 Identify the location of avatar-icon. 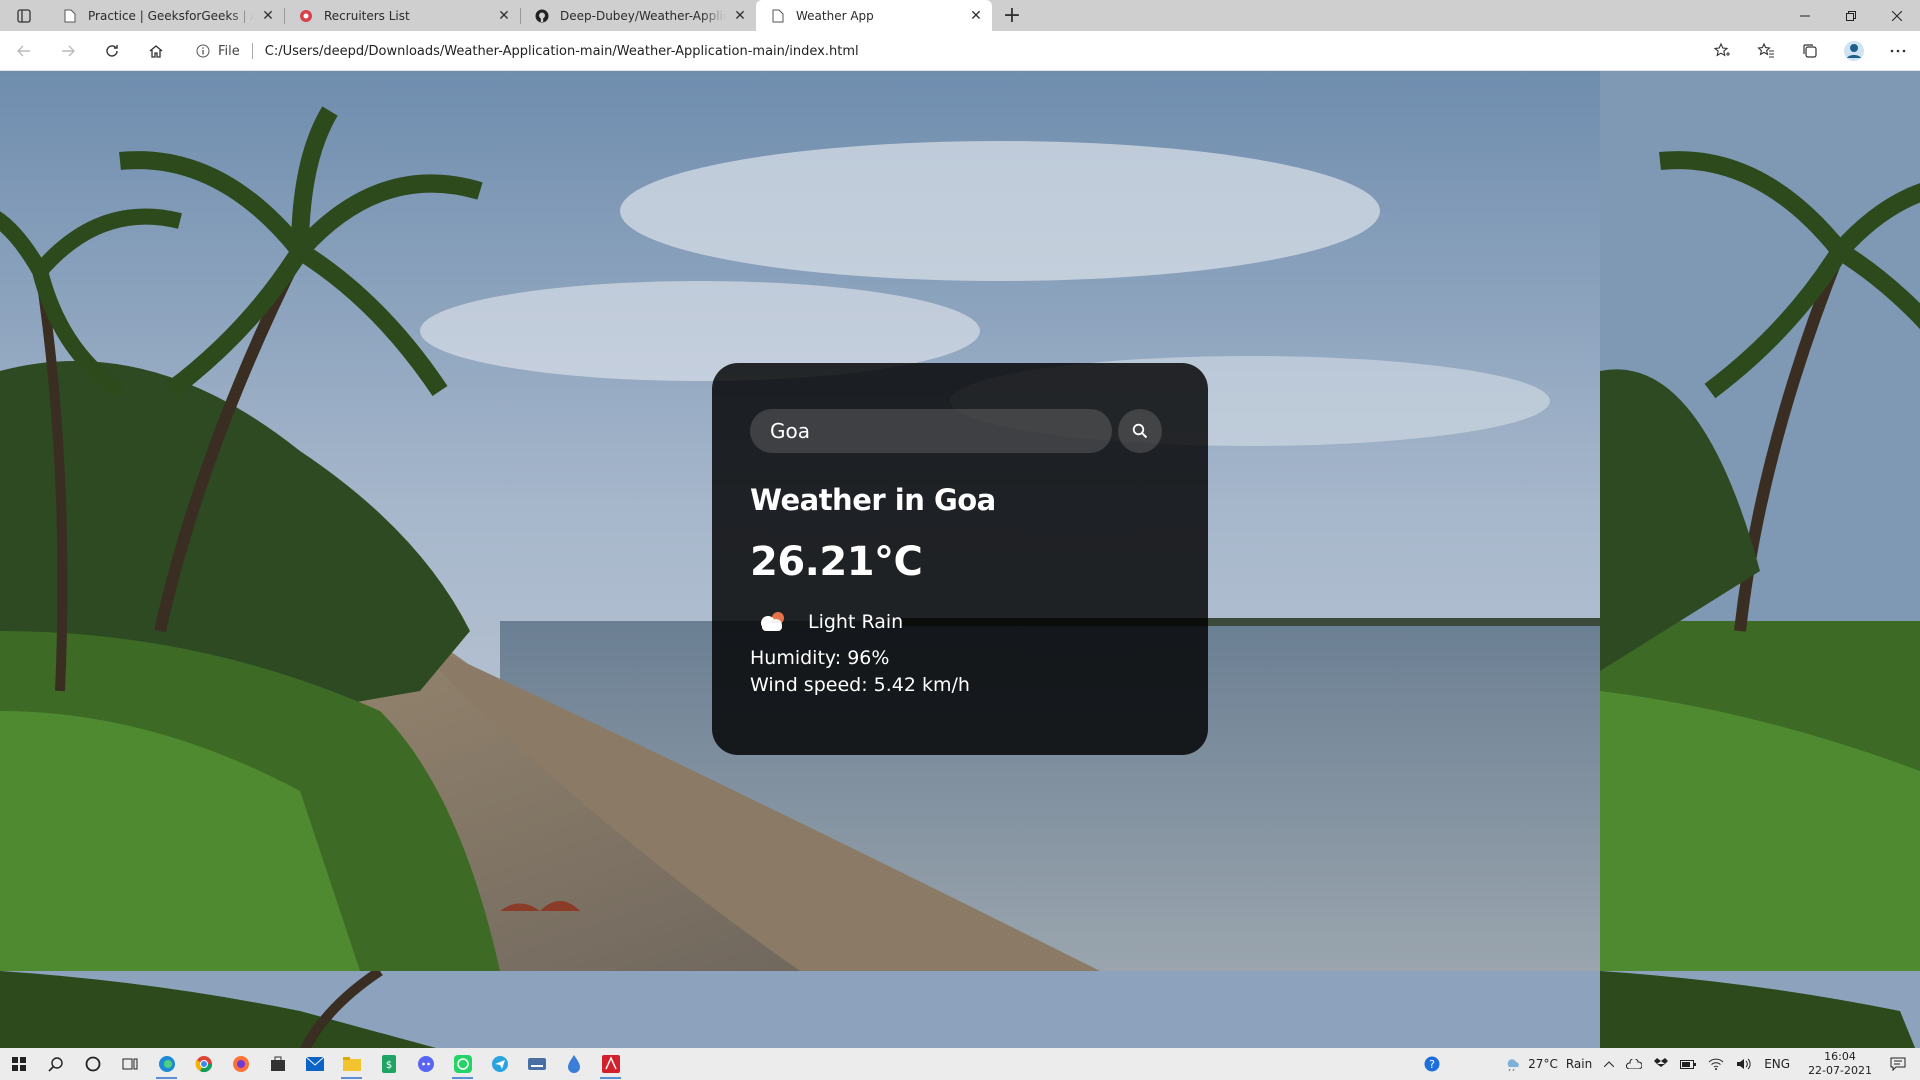
(1854, 51).